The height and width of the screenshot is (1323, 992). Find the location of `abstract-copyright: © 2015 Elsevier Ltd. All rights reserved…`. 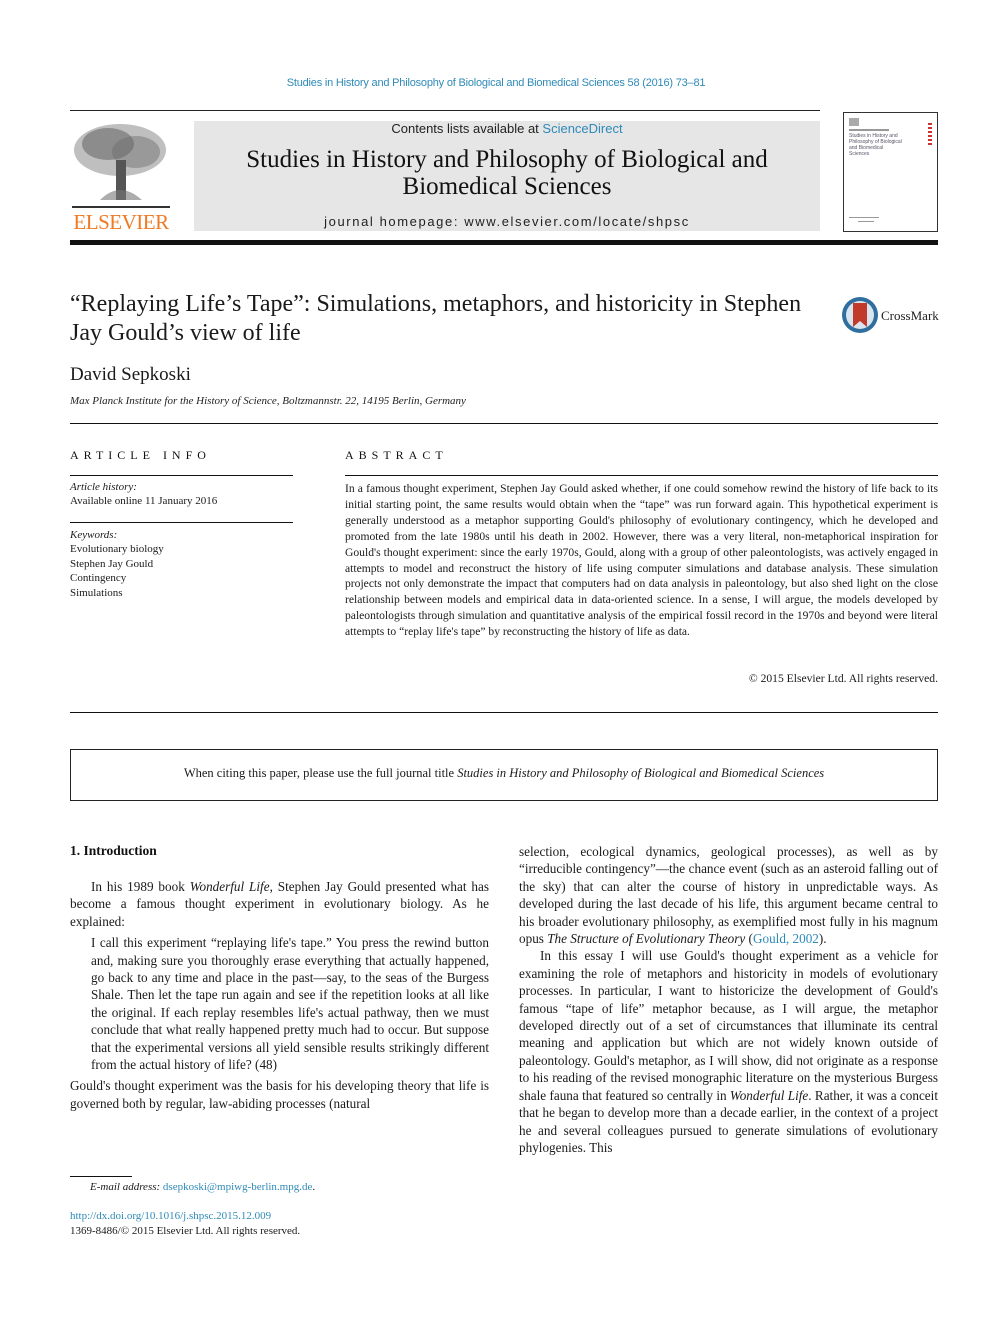

abstract-copyright: © 2015 Elsevier Ltd. All rights reserved… is located at coordinates (843, 678).